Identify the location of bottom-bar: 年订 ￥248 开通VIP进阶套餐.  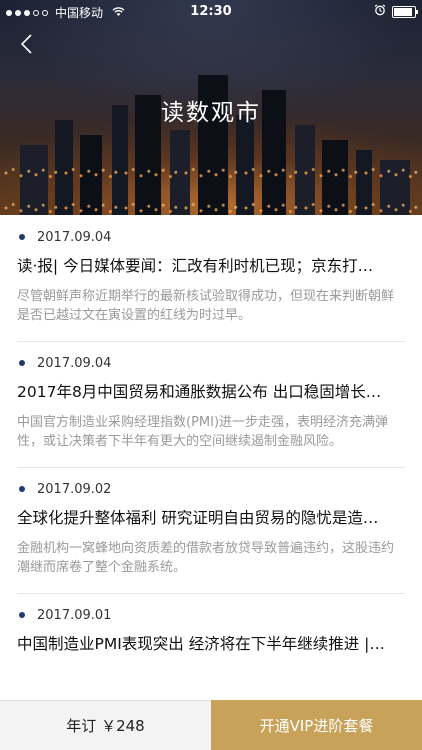
(211, 725).